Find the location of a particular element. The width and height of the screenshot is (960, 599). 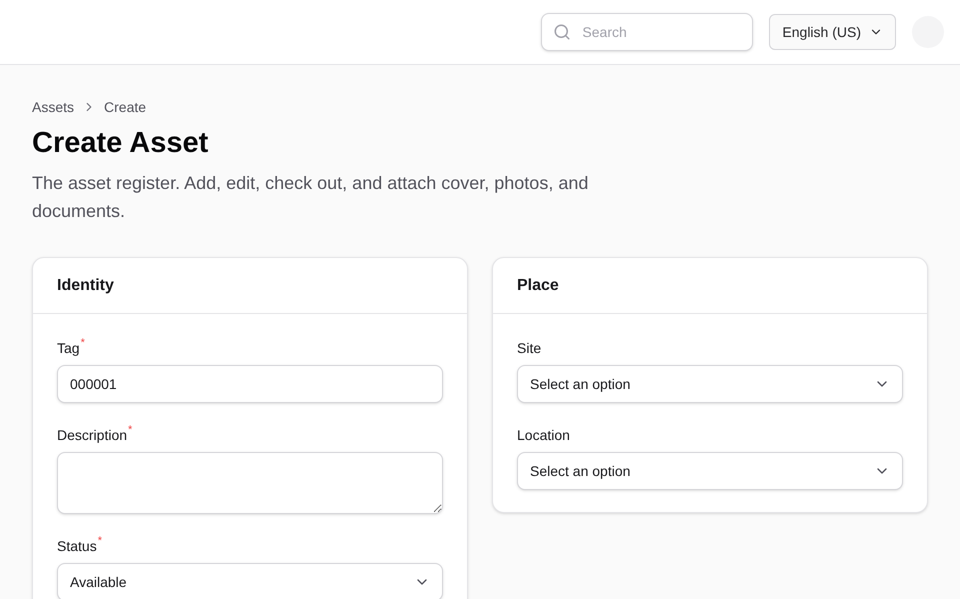

breadcrumb-item: Assets is located at coordinates (53, 107).